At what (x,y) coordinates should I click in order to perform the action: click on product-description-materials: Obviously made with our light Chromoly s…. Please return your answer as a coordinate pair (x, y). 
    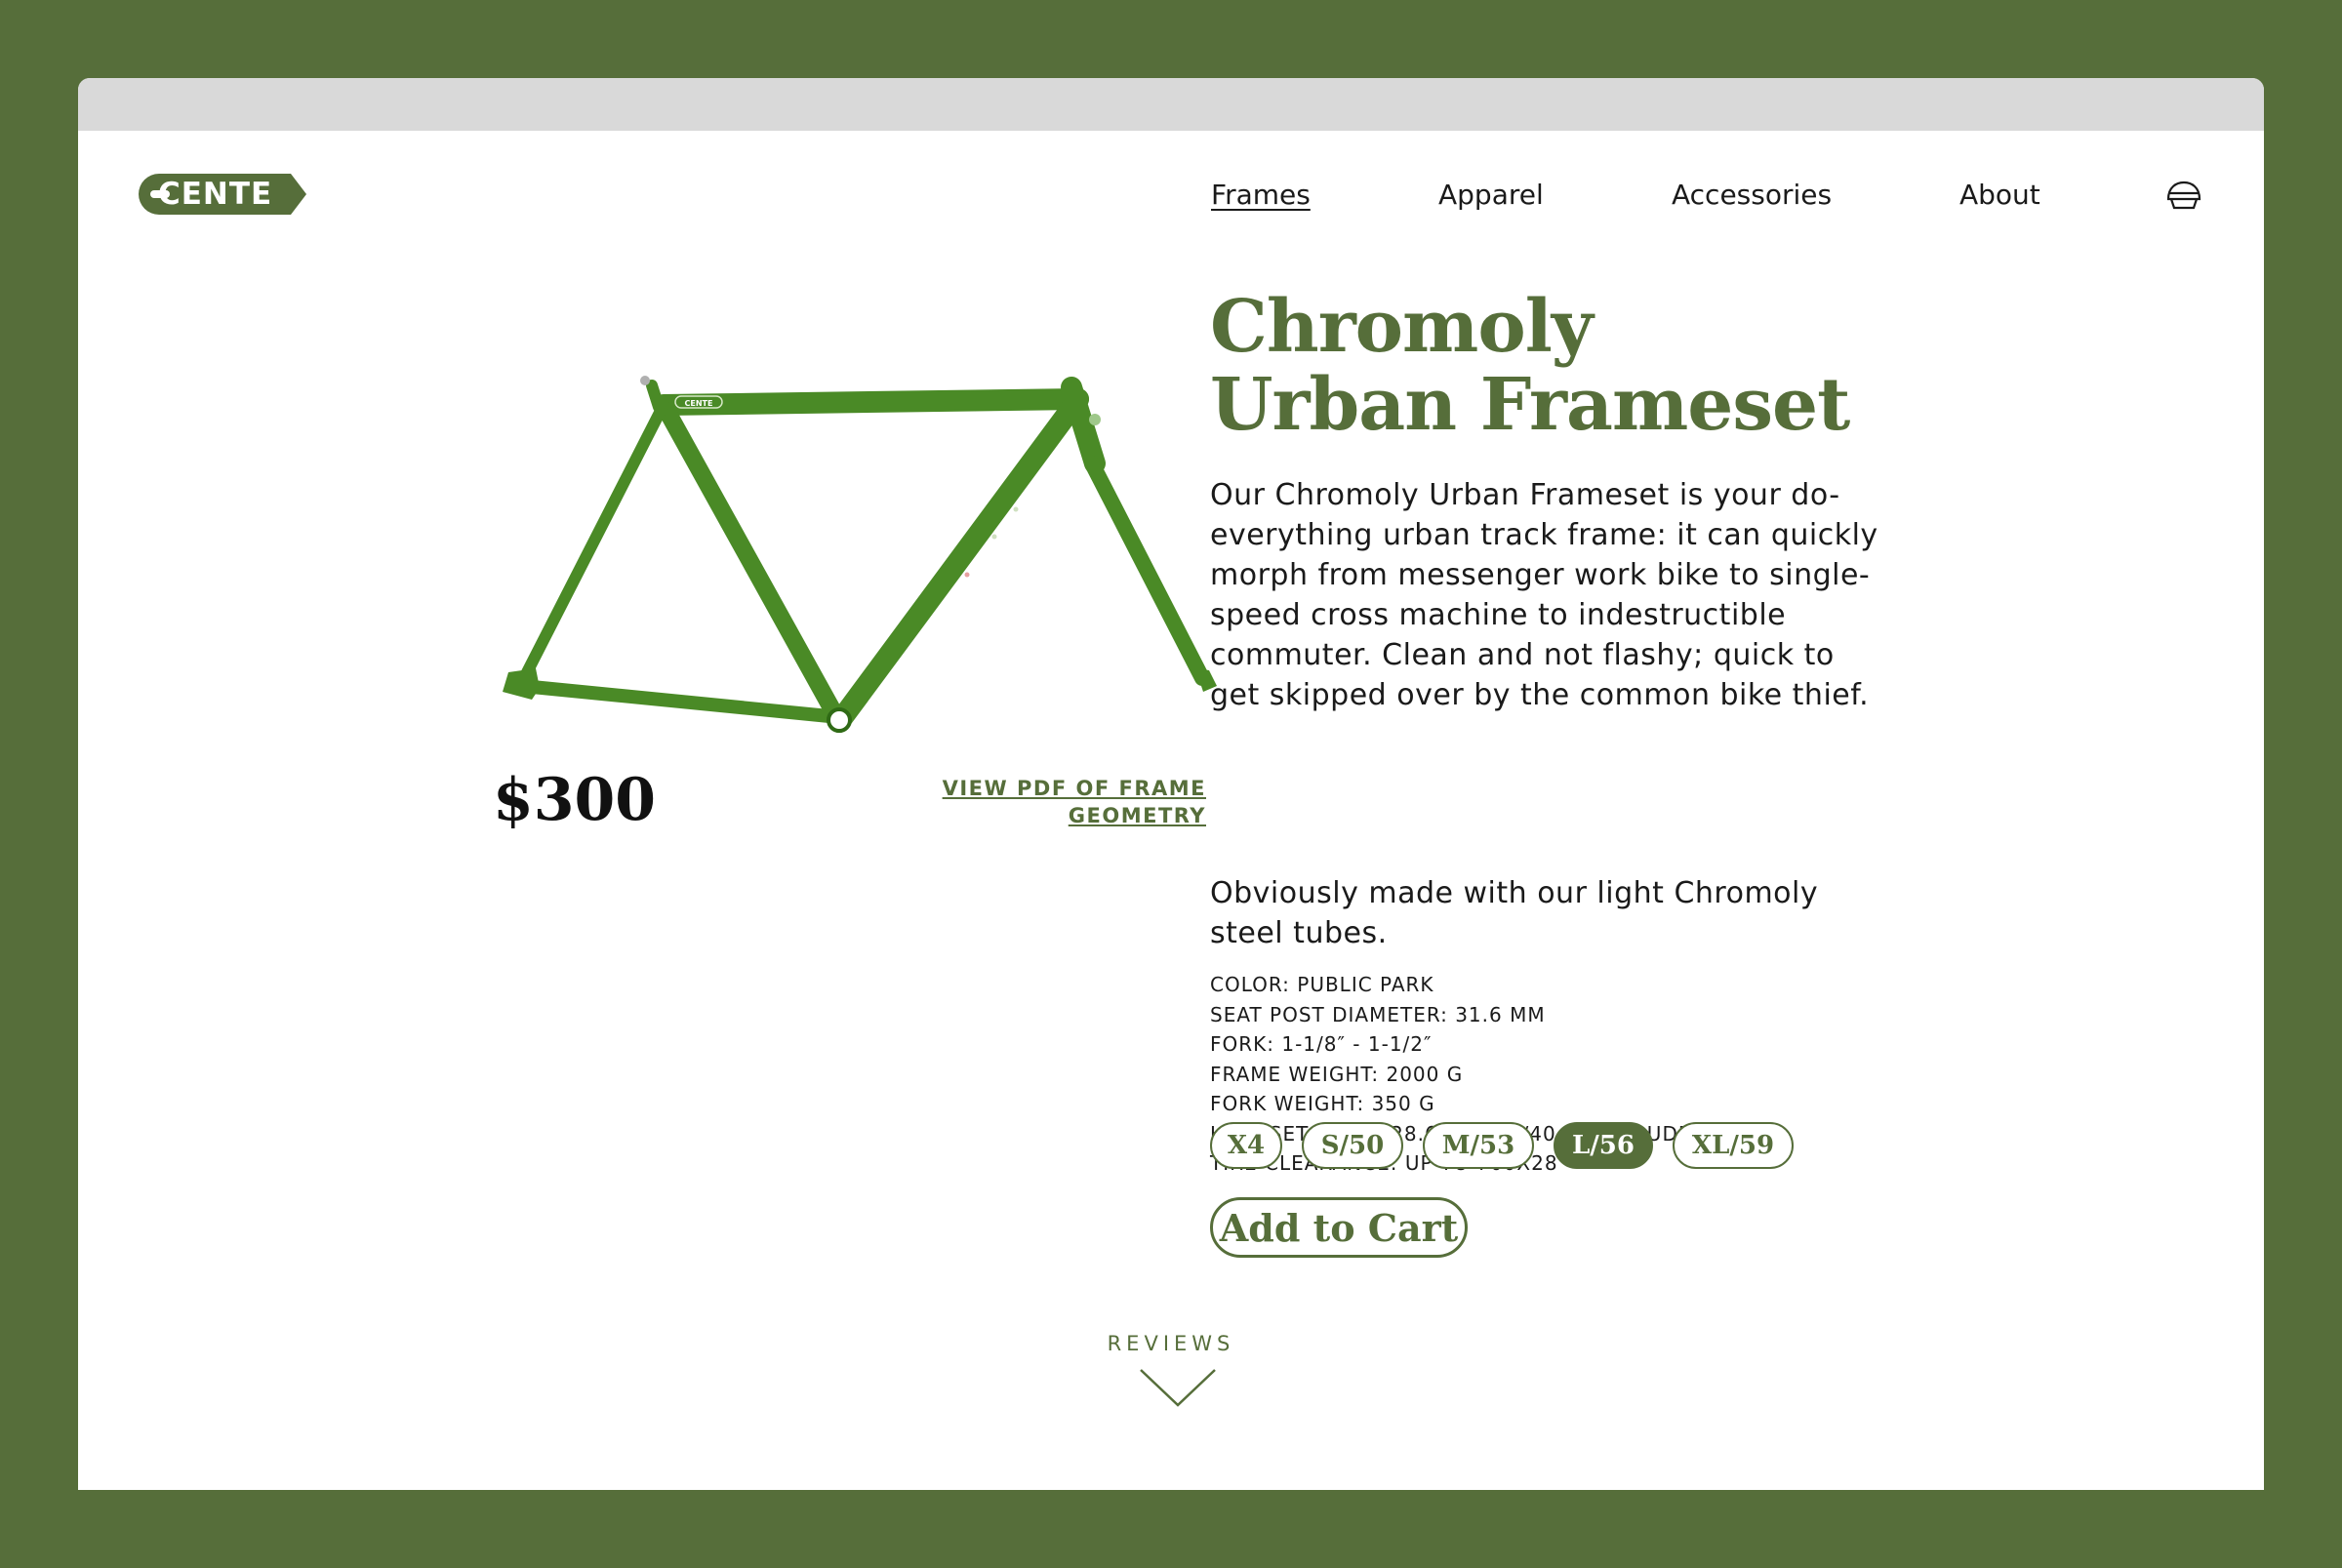
    Looking at the image, I should click on (1514, 913).